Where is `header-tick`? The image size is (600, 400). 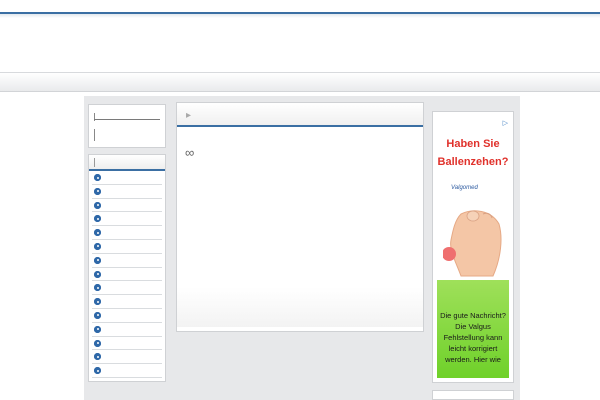
header-tick is located at coordinates (94, 162).